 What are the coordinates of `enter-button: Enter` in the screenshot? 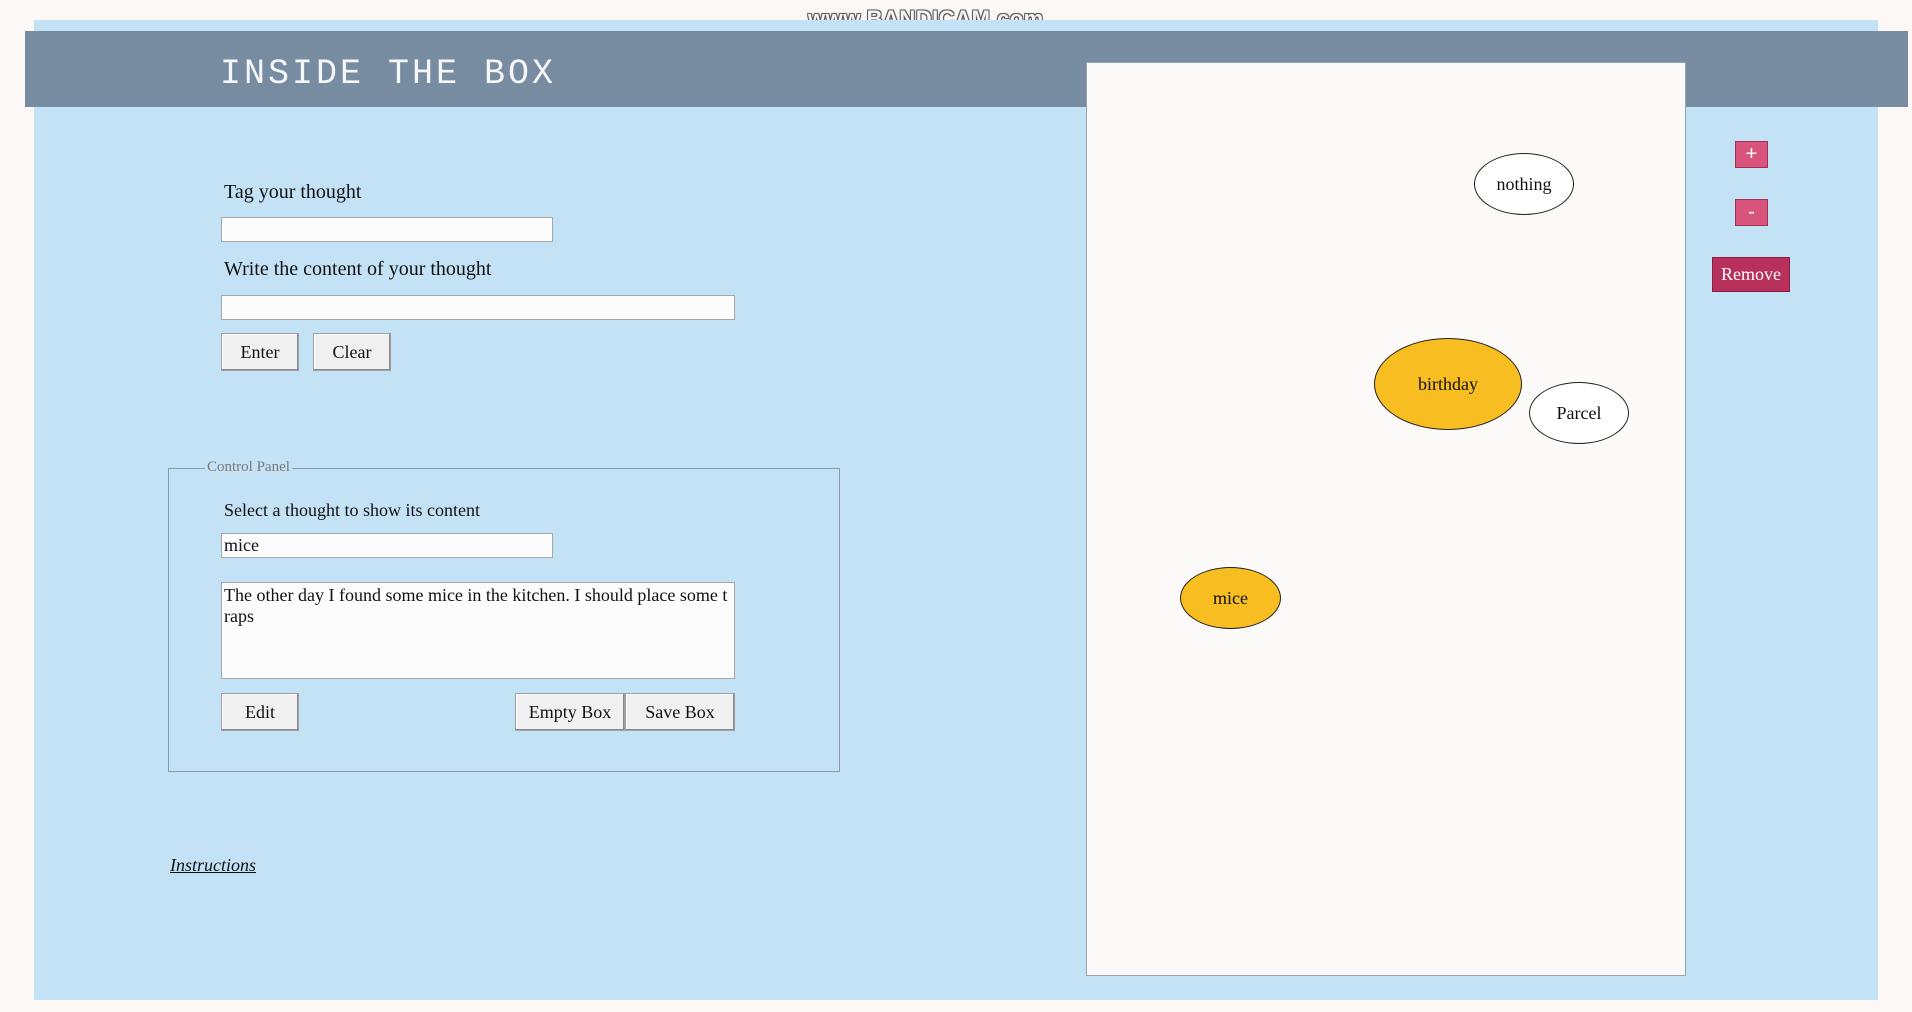 It's located at (260, 352).